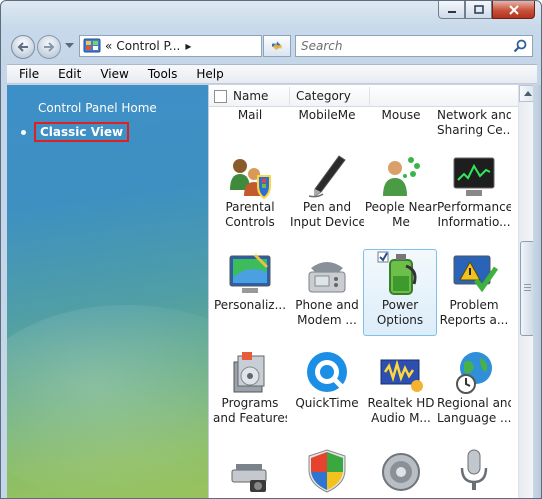 Image resolution: width=542 pixels, height=499 pixels. I want to click on item-label: MobileMe, so click(327, 115).